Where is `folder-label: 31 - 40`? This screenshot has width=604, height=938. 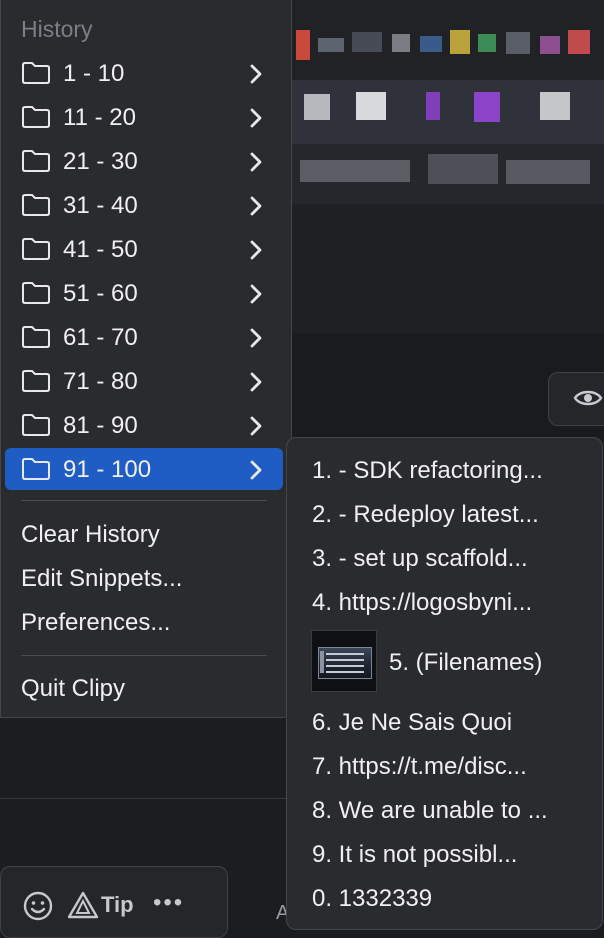 folder-label: 31 - 40 is located at coordinates (100, 205).